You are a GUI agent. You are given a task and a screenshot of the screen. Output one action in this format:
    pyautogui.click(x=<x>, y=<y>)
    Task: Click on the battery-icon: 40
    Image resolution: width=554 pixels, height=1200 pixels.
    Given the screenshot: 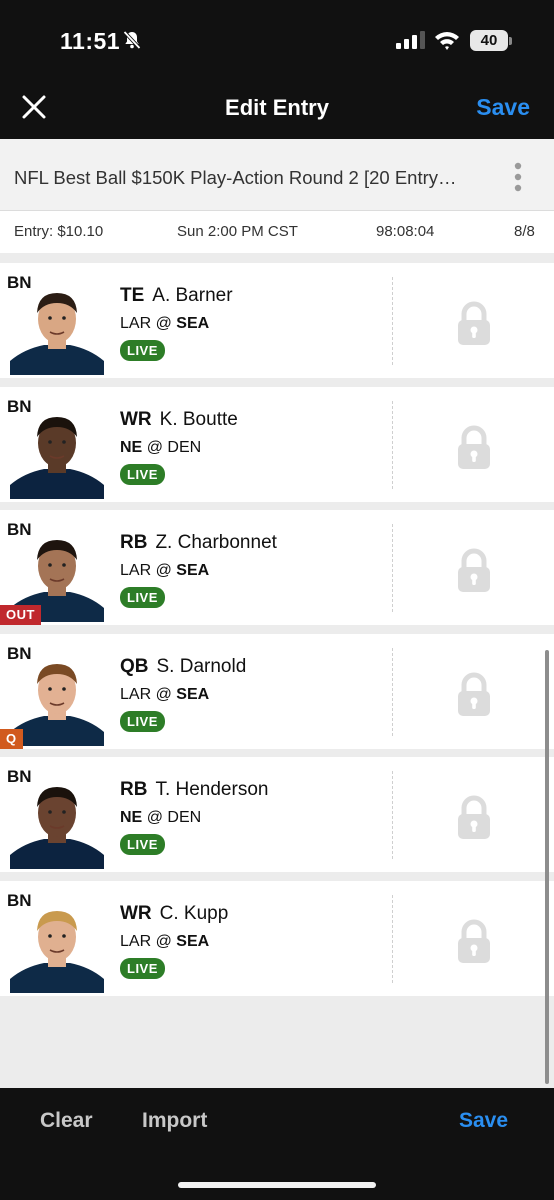 What is the action you would take?
    pyautogui.click(x=489, y=40)
    